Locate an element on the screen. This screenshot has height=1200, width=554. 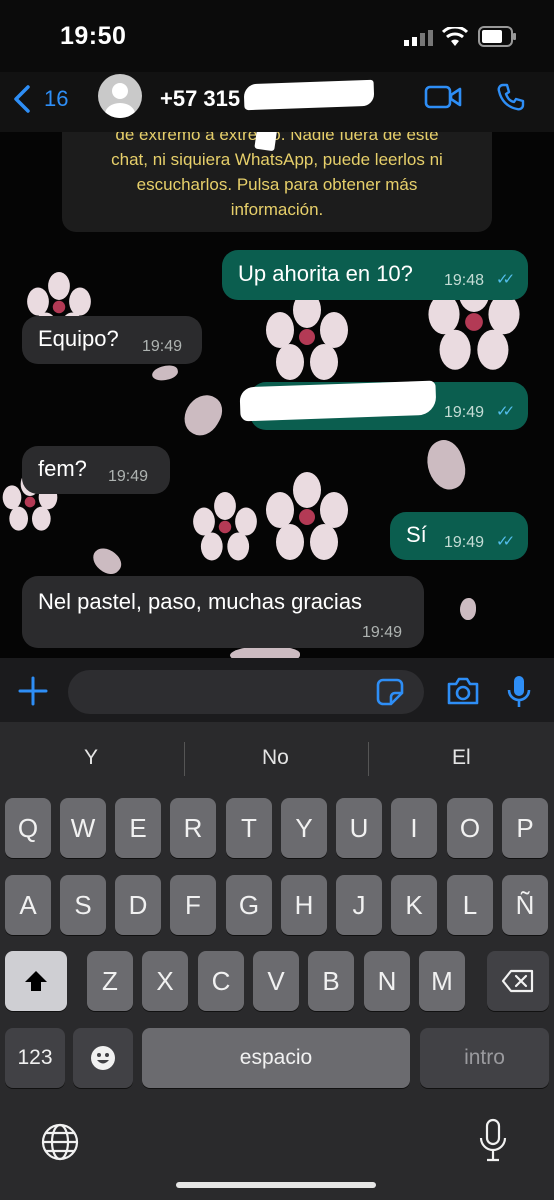
key-c: C is located at coordinates (221, 981).